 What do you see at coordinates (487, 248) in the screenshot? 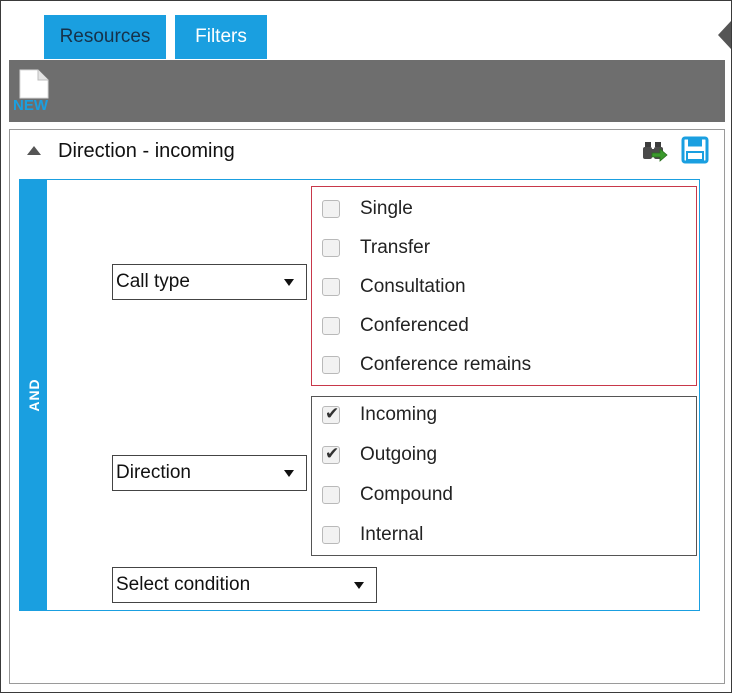
I see `option-transfer: Transfer` at bounding box center [487, 248].